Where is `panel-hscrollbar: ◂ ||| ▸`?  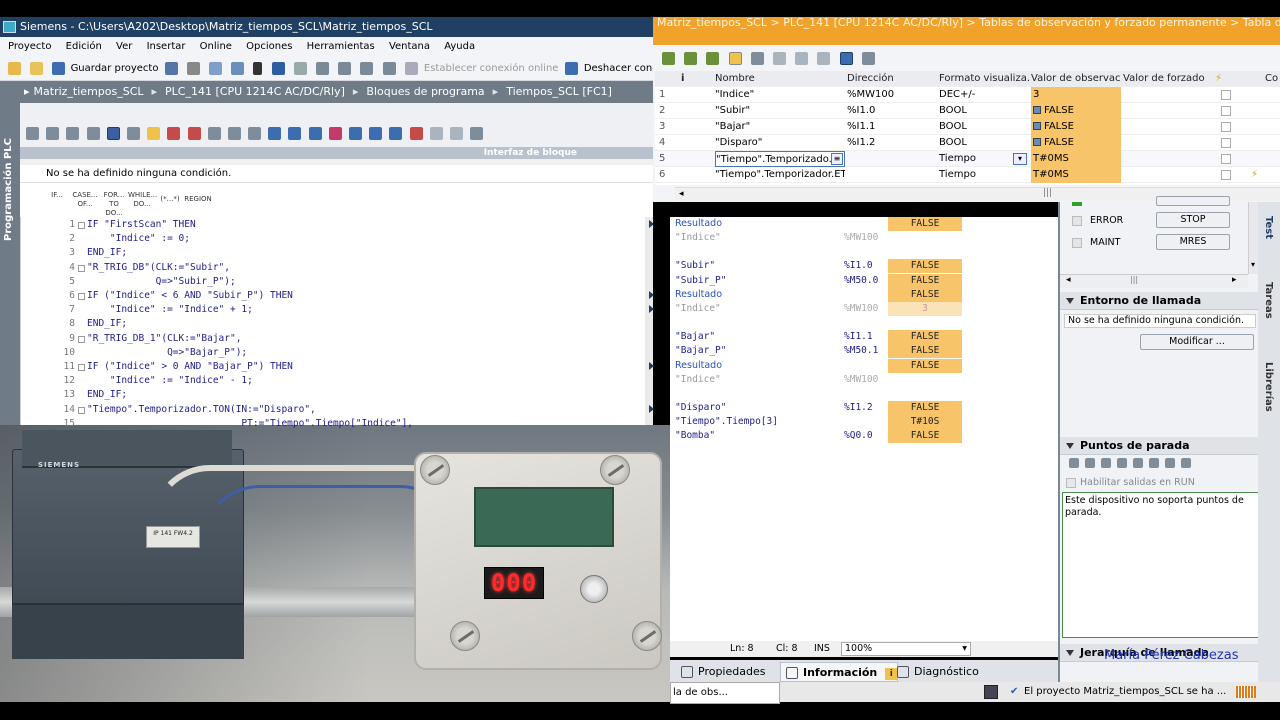 panel-hscrollbar: ◂ ||| ▸ is located at coordinates (1154, 281).